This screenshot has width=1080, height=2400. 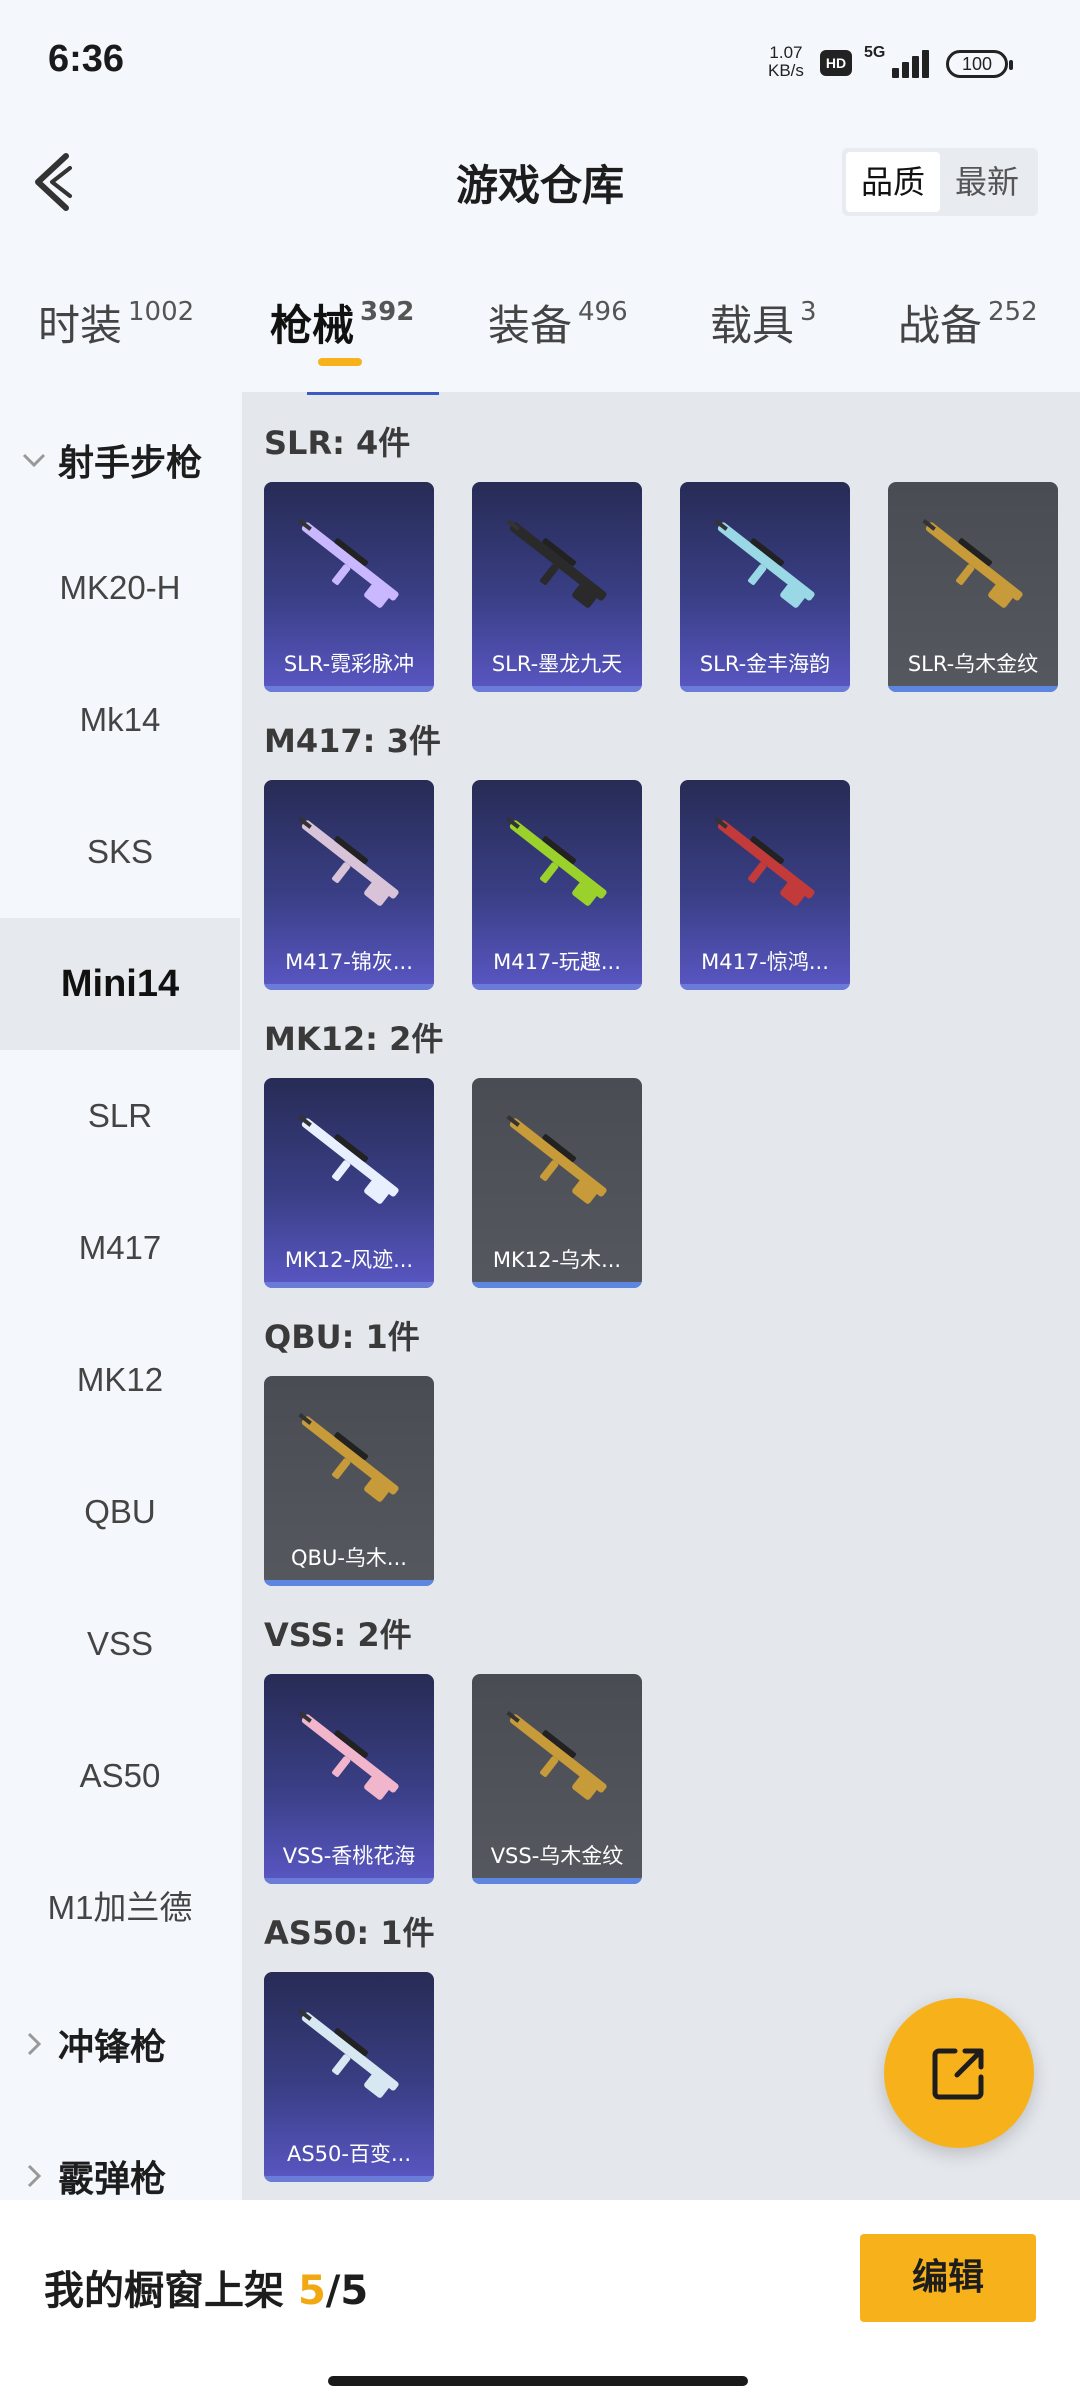 I want to click on tab-label: 装备, so click(x=530, y=325).